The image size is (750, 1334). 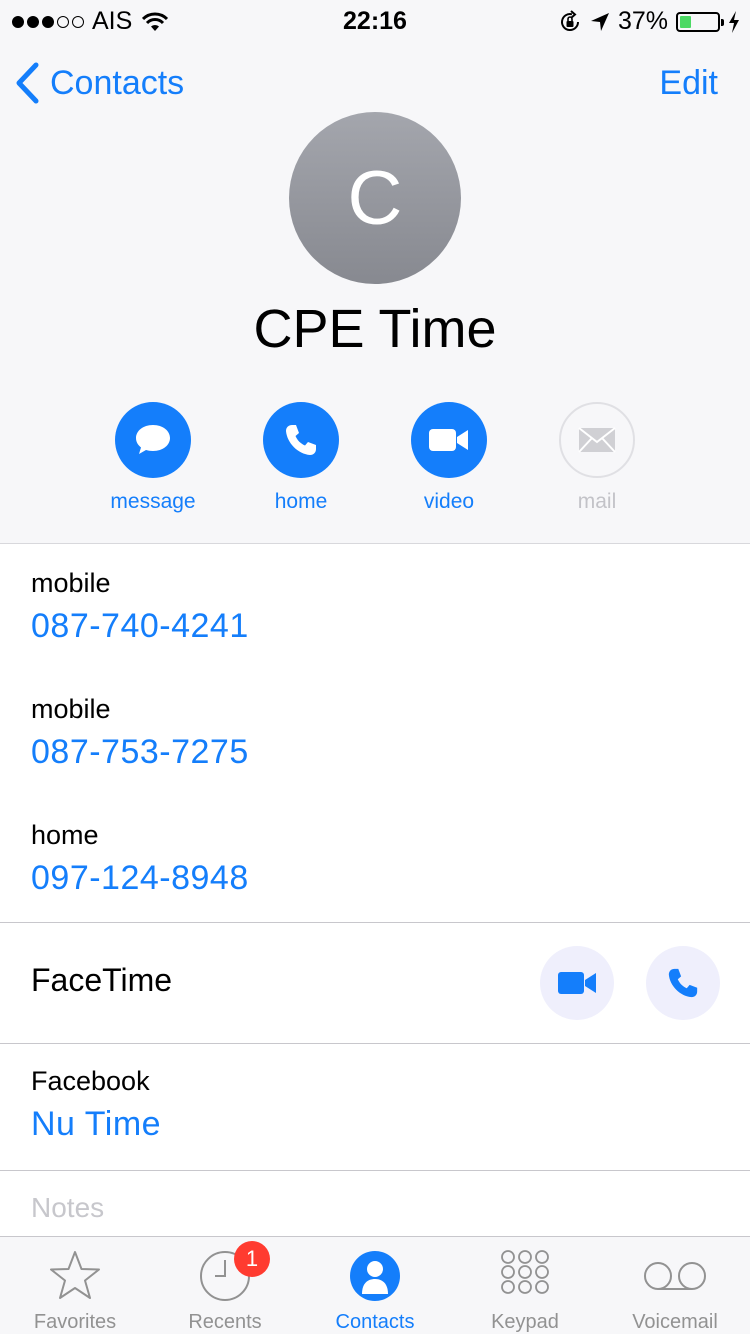 I want to click on tab-label: Recents, so click(x=225, y=1322).